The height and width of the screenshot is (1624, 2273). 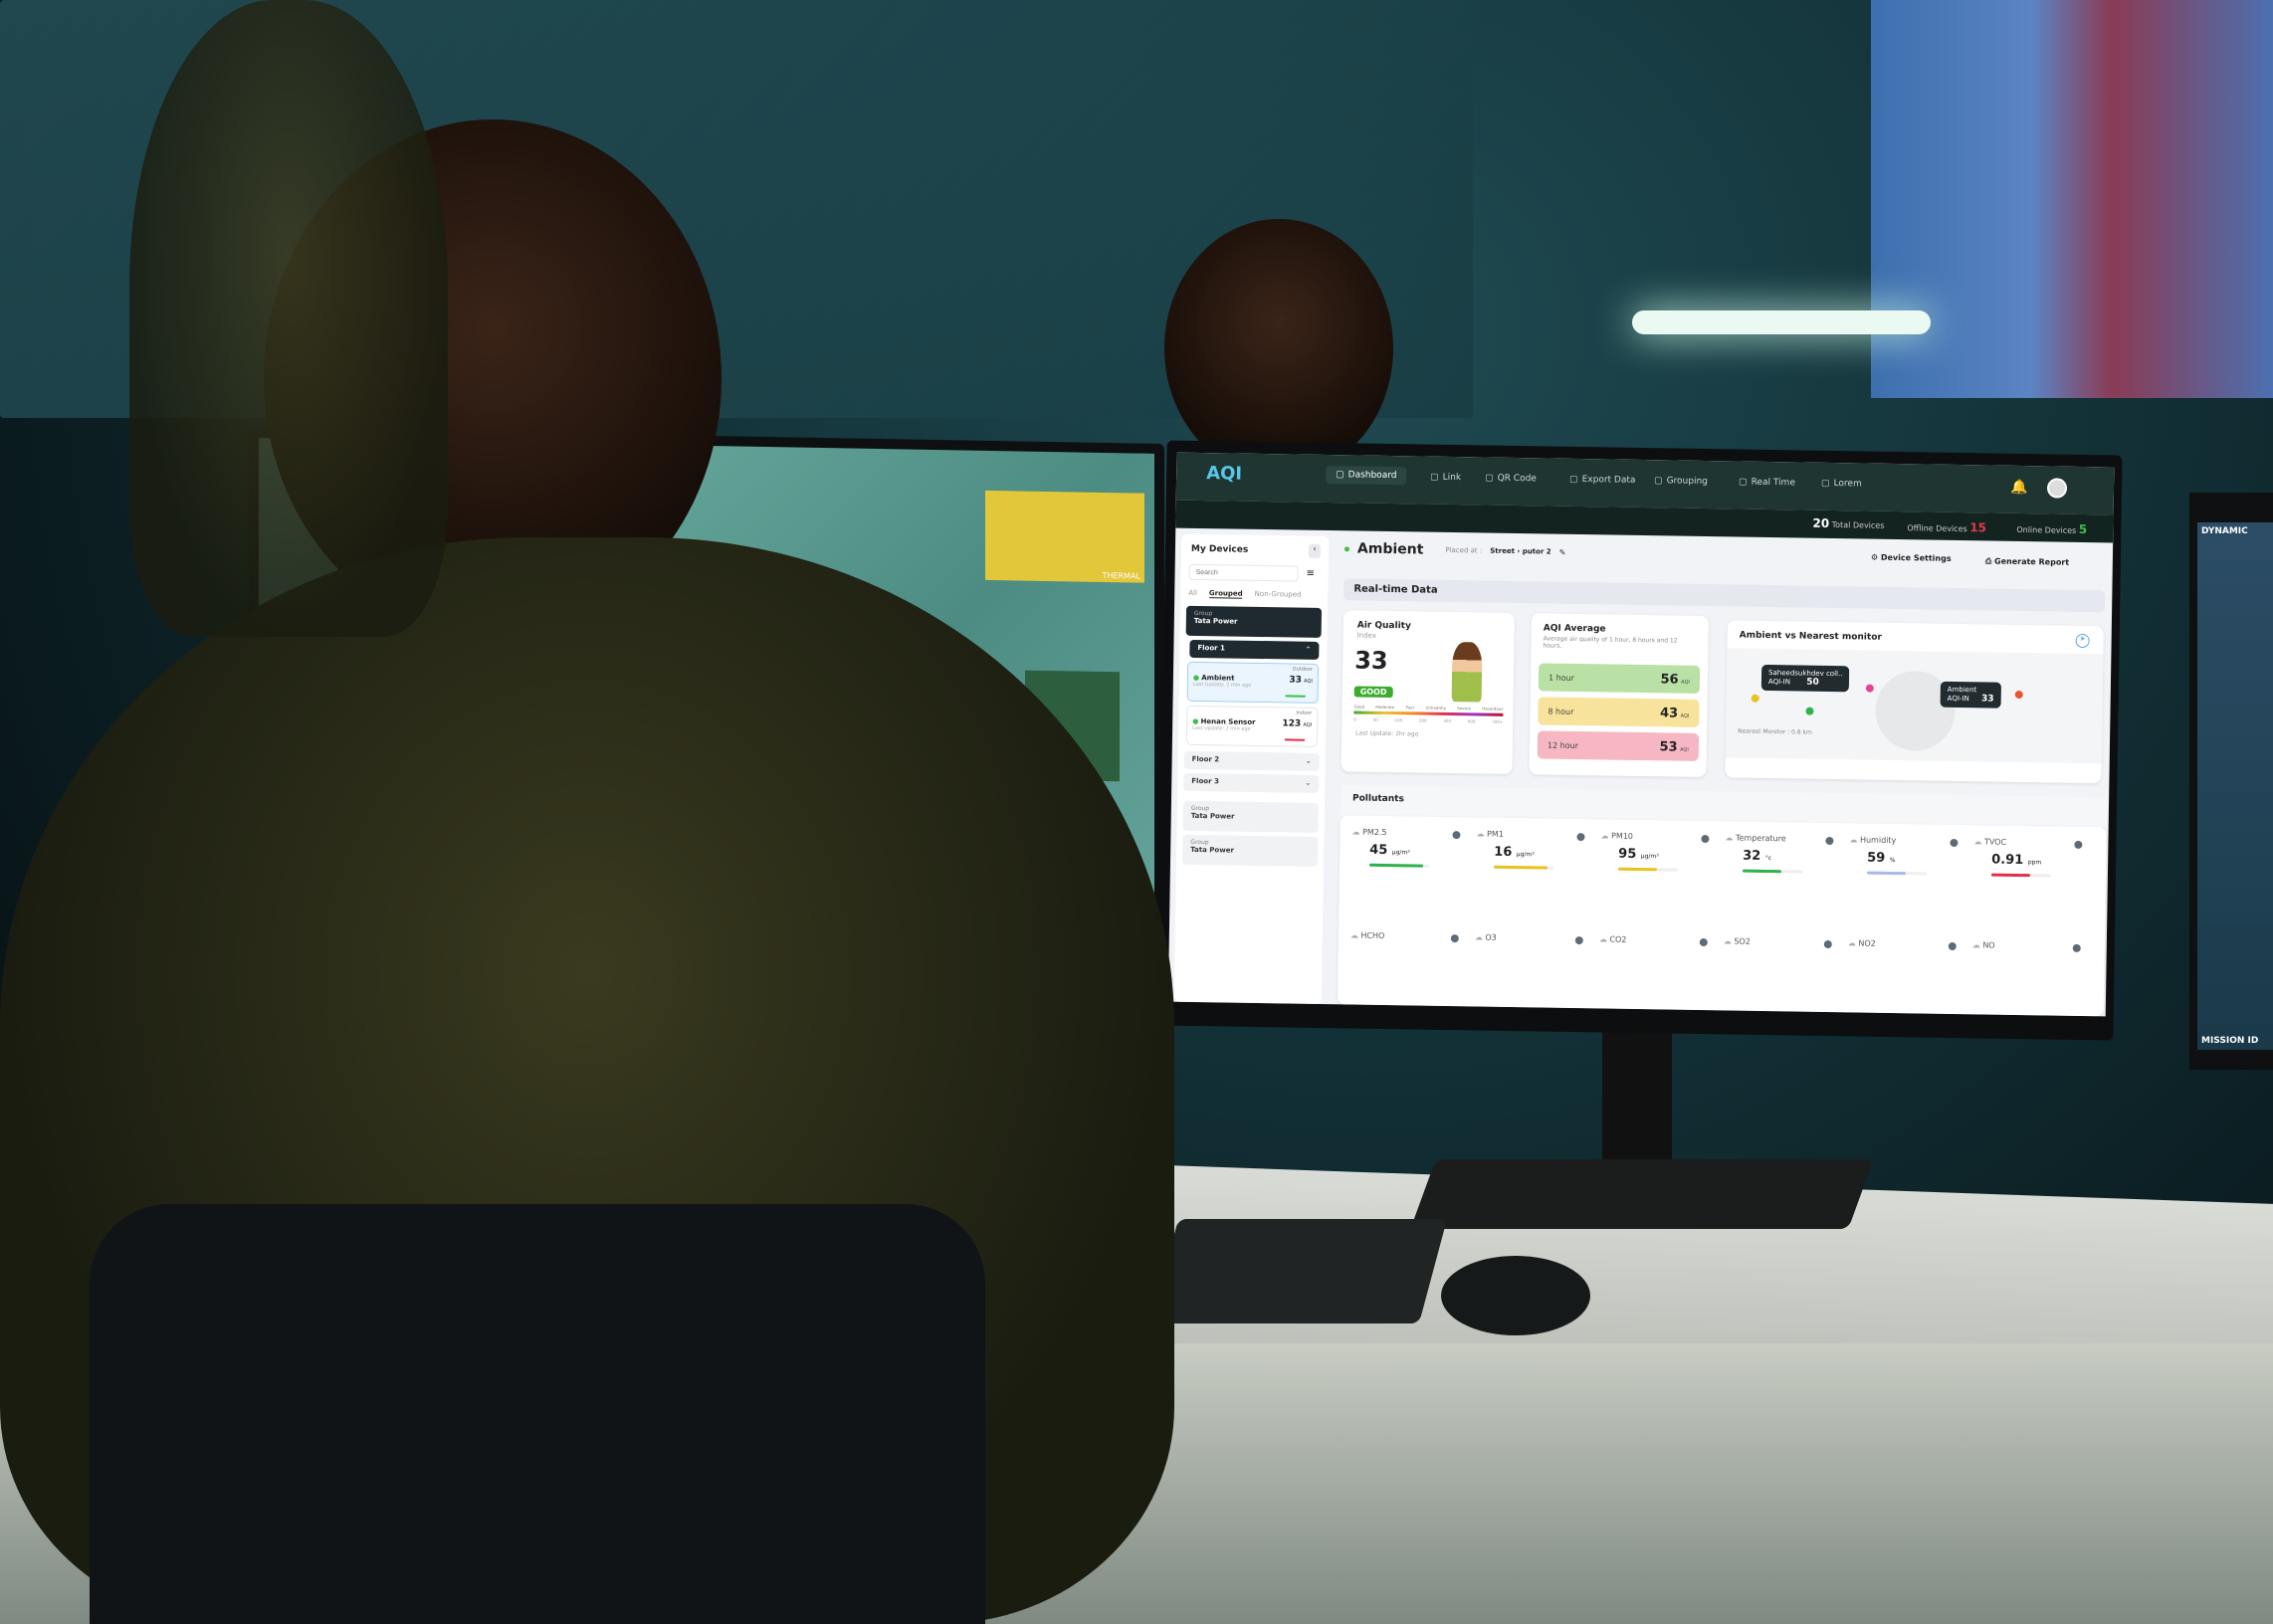 I want to click on tab-non-grouped: Non-Grouped, so click(x=1279, y=595).